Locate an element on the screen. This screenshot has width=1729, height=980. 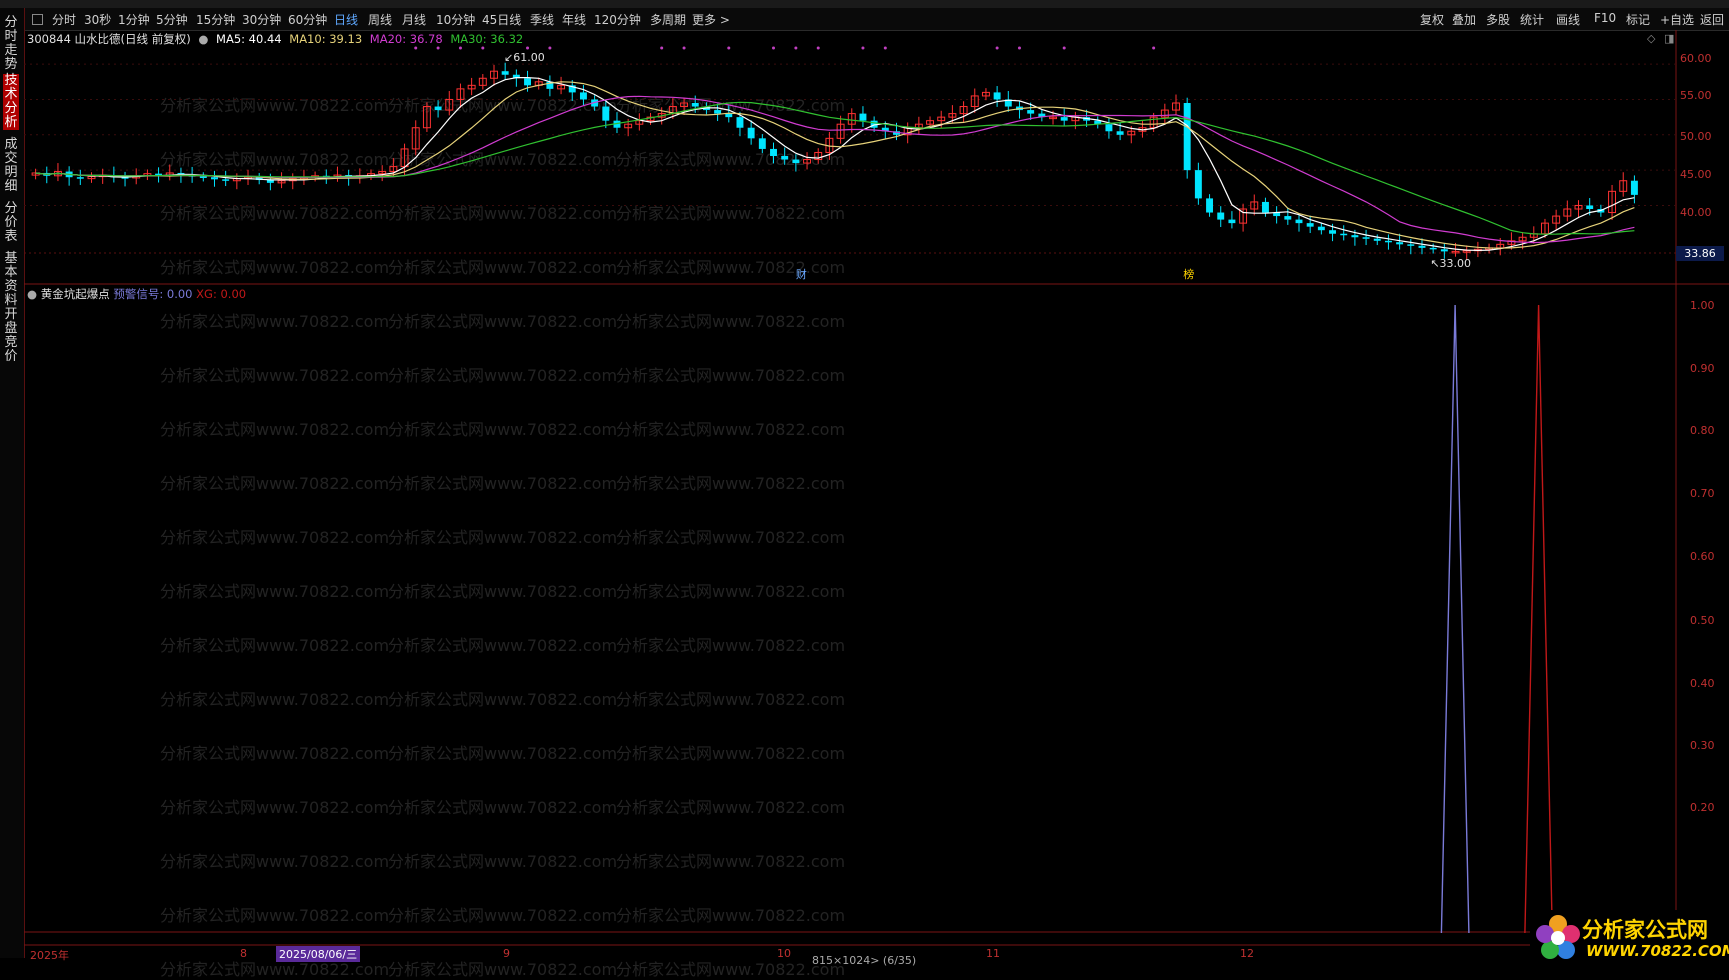
site-logo: 分析家公式网 WWW.70822.COM is located at coordinates (1629, 938).